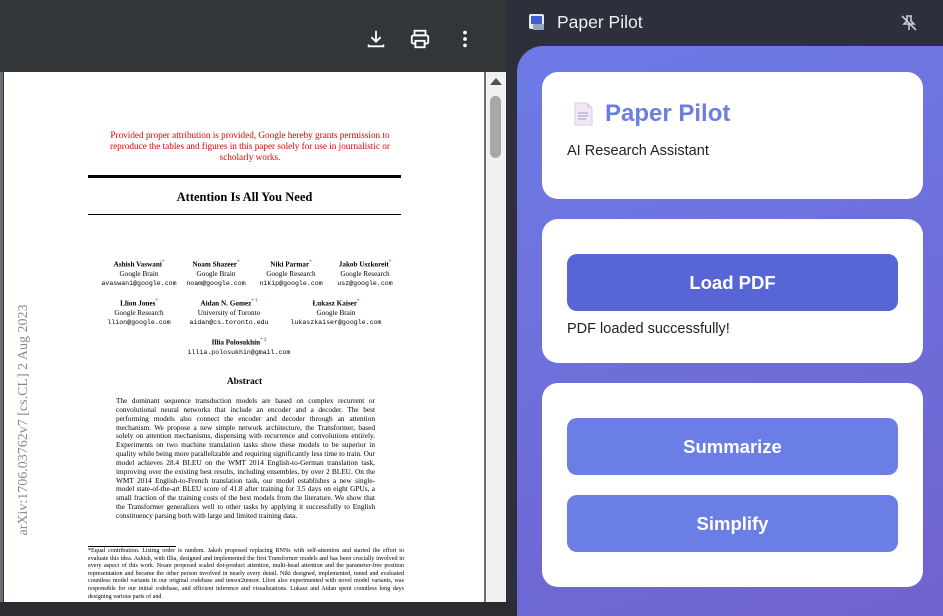 The height and width of the screenshot is (616, 943). Describe the element at coordinates (139, 284) in the screenshot. I see `author-email: avaswani@google.com` at that location.